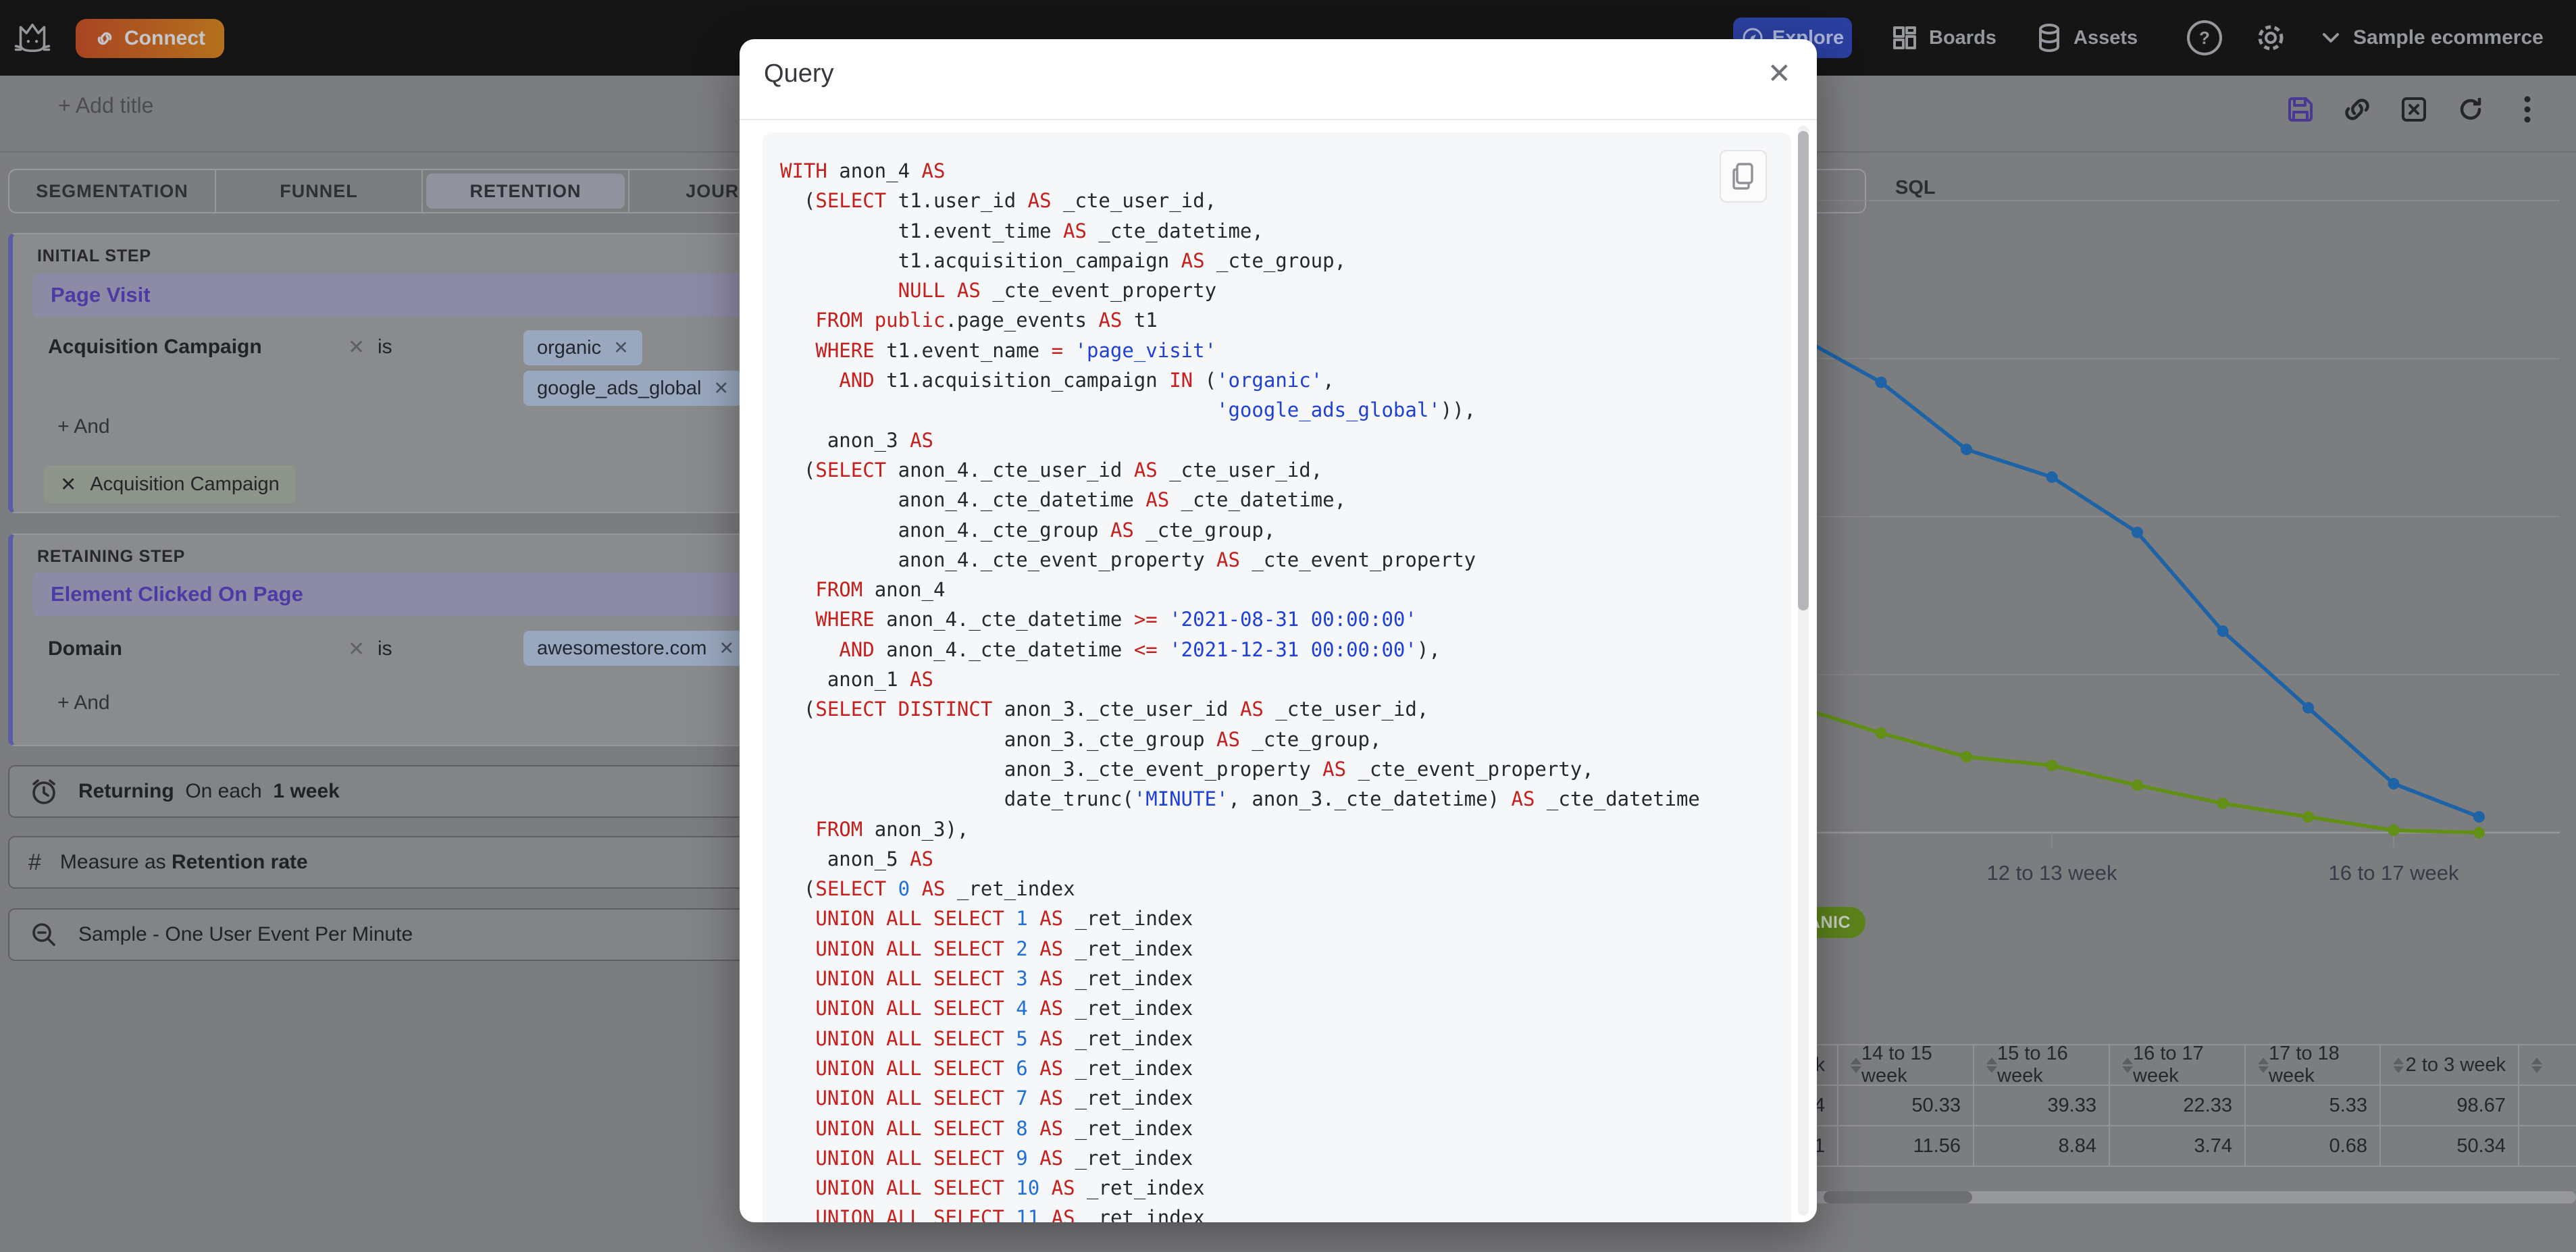 This screenshot has height=1252, width=2576. What do you see at coordinates (2547, 1065) in the screenshot?
I see `column-header: 3` at bounding box center [2547, 1065].